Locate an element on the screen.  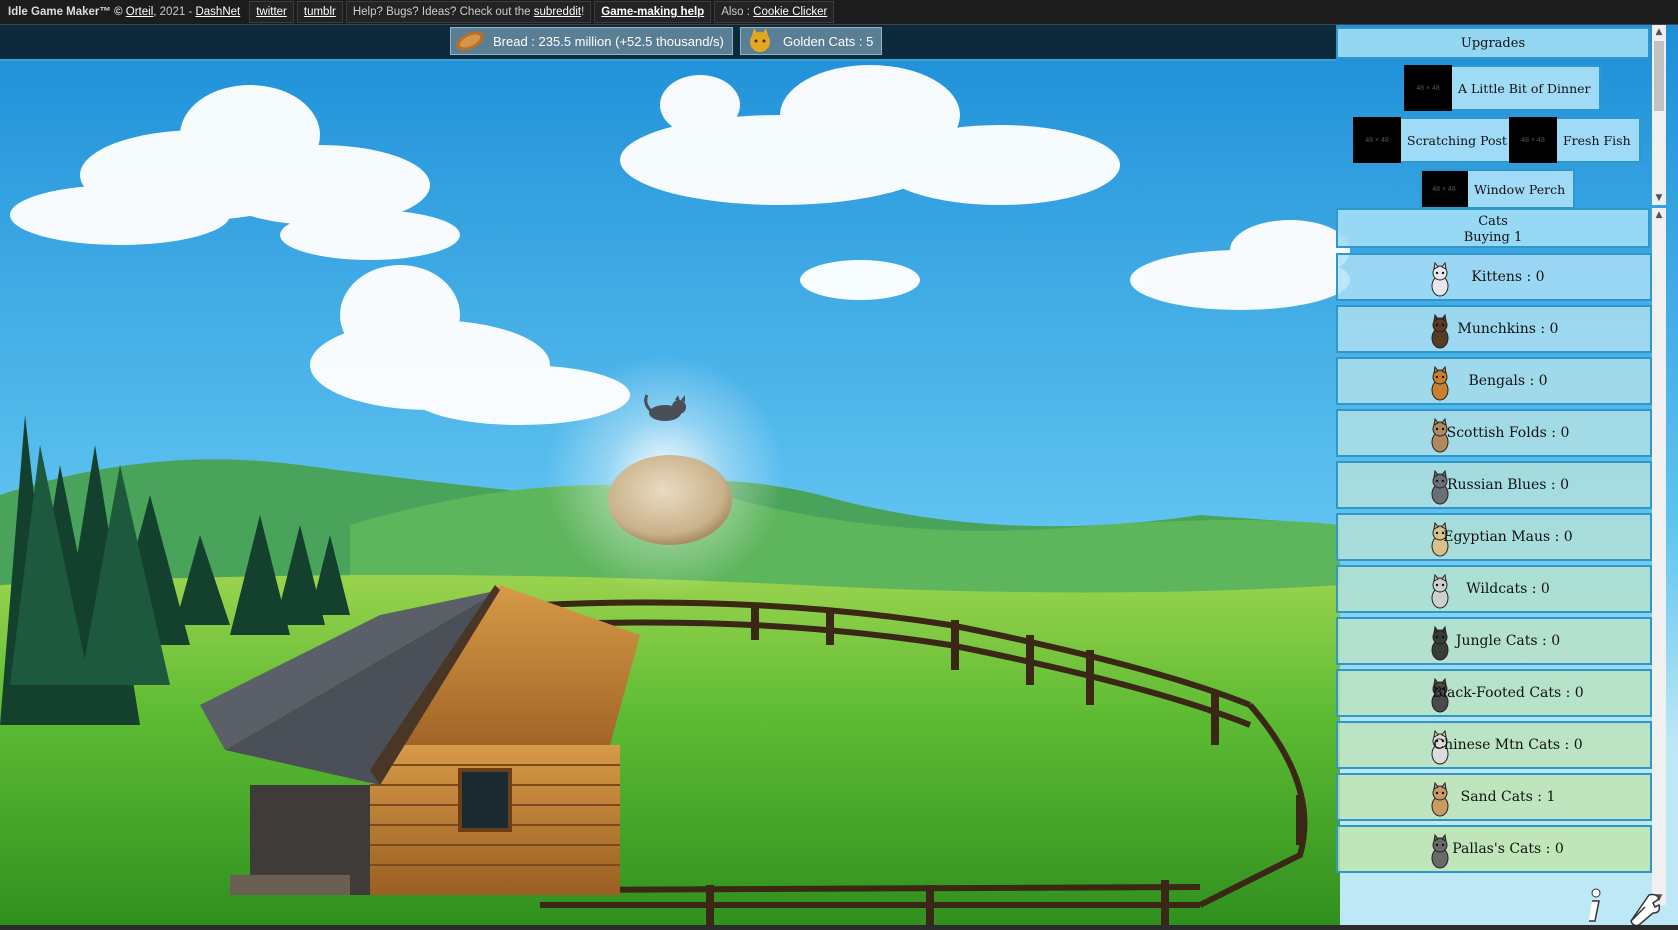
cat-row: Sand Cats : 1 is located at coordinates (1494, 797).